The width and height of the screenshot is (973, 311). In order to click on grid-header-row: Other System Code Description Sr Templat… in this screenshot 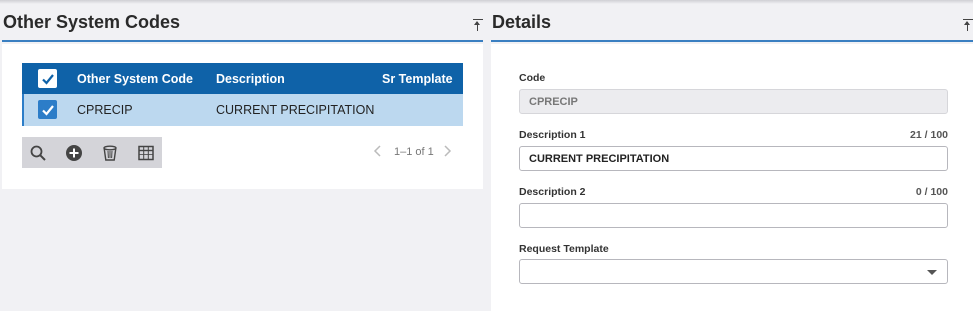, I will do `click(242, 78)`.